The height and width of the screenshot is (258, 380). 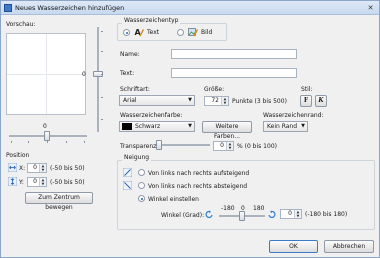 I want to click on border-value: Kein Rand, so click(x=282, y=126).